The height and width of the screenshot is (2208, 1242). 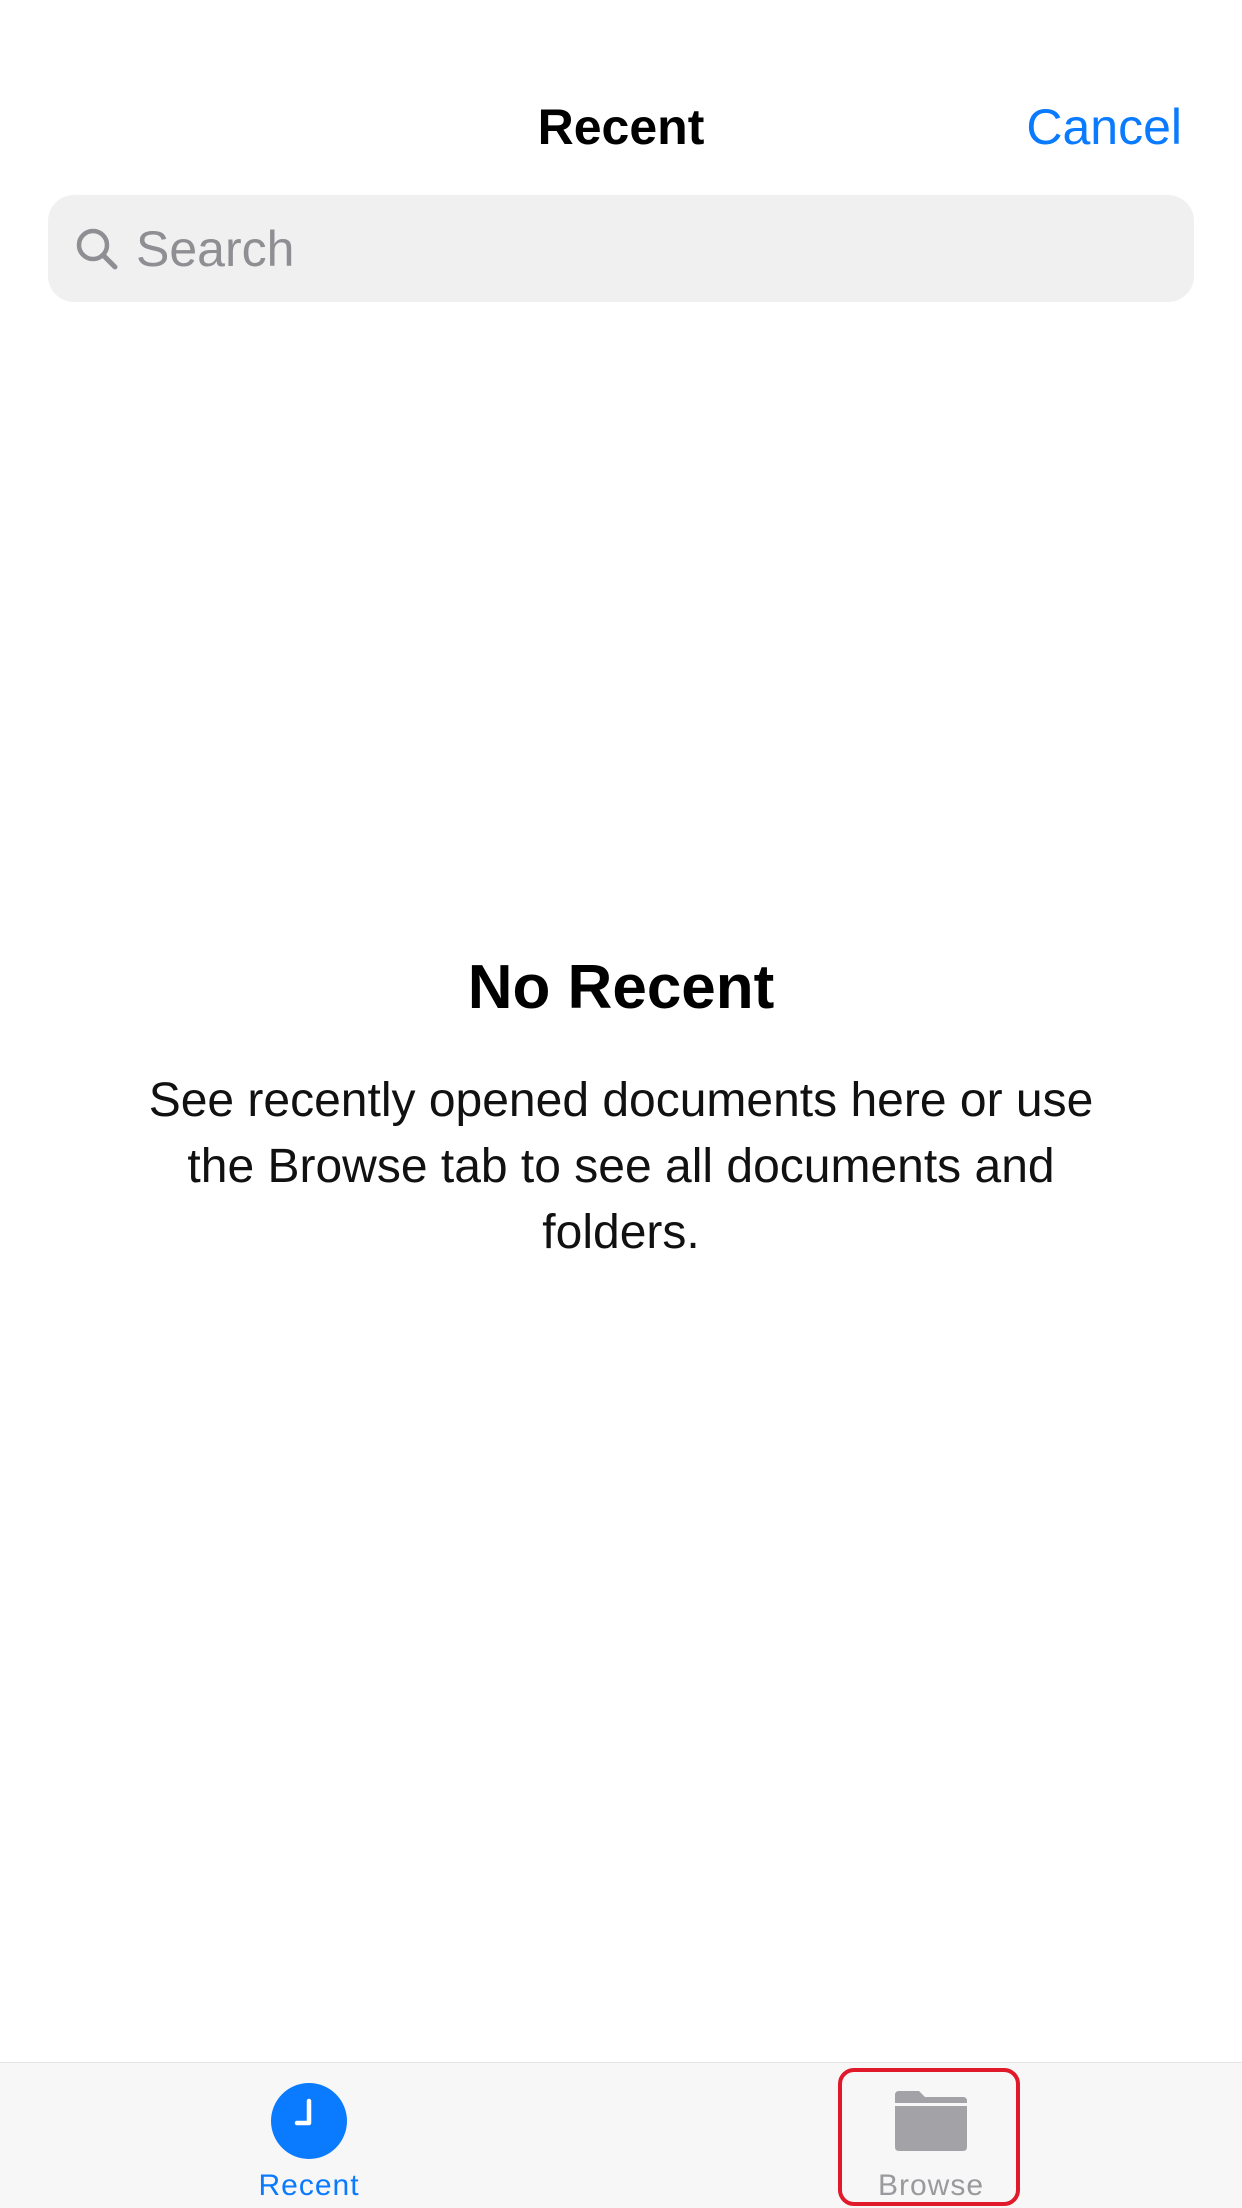 I want to click on tab-bar: Recent Browse, so click(x=621, y=2135).